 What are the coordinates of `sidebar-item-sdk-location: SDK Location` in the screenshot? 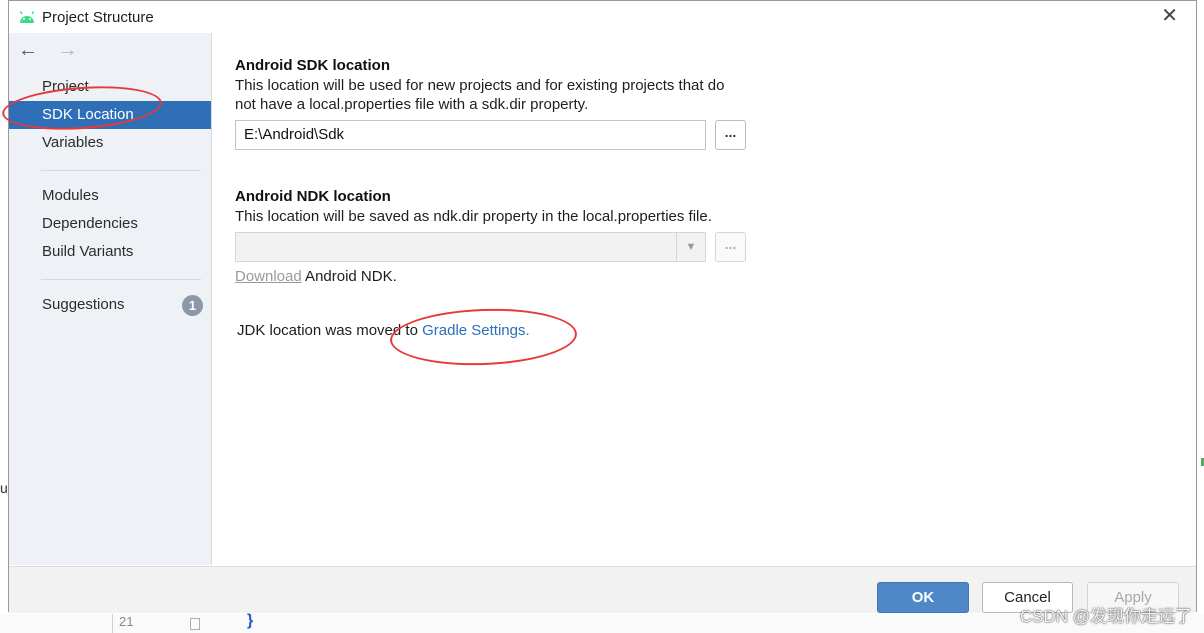 It's located at (110, 115).